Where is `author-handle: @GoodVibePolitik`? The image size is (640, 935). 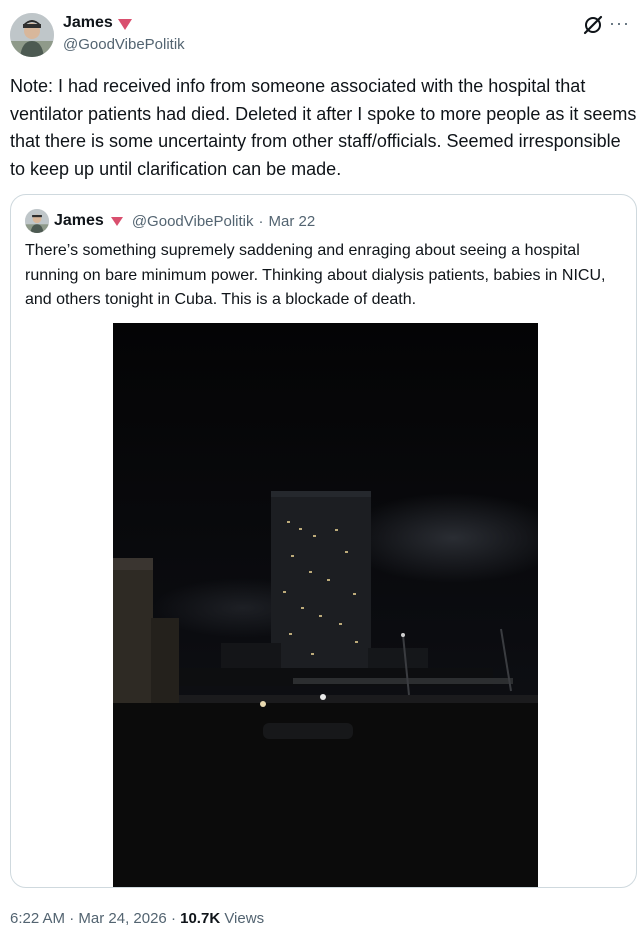 author-handle: @GoodVibePolitik is located at coordinates (124, 44).